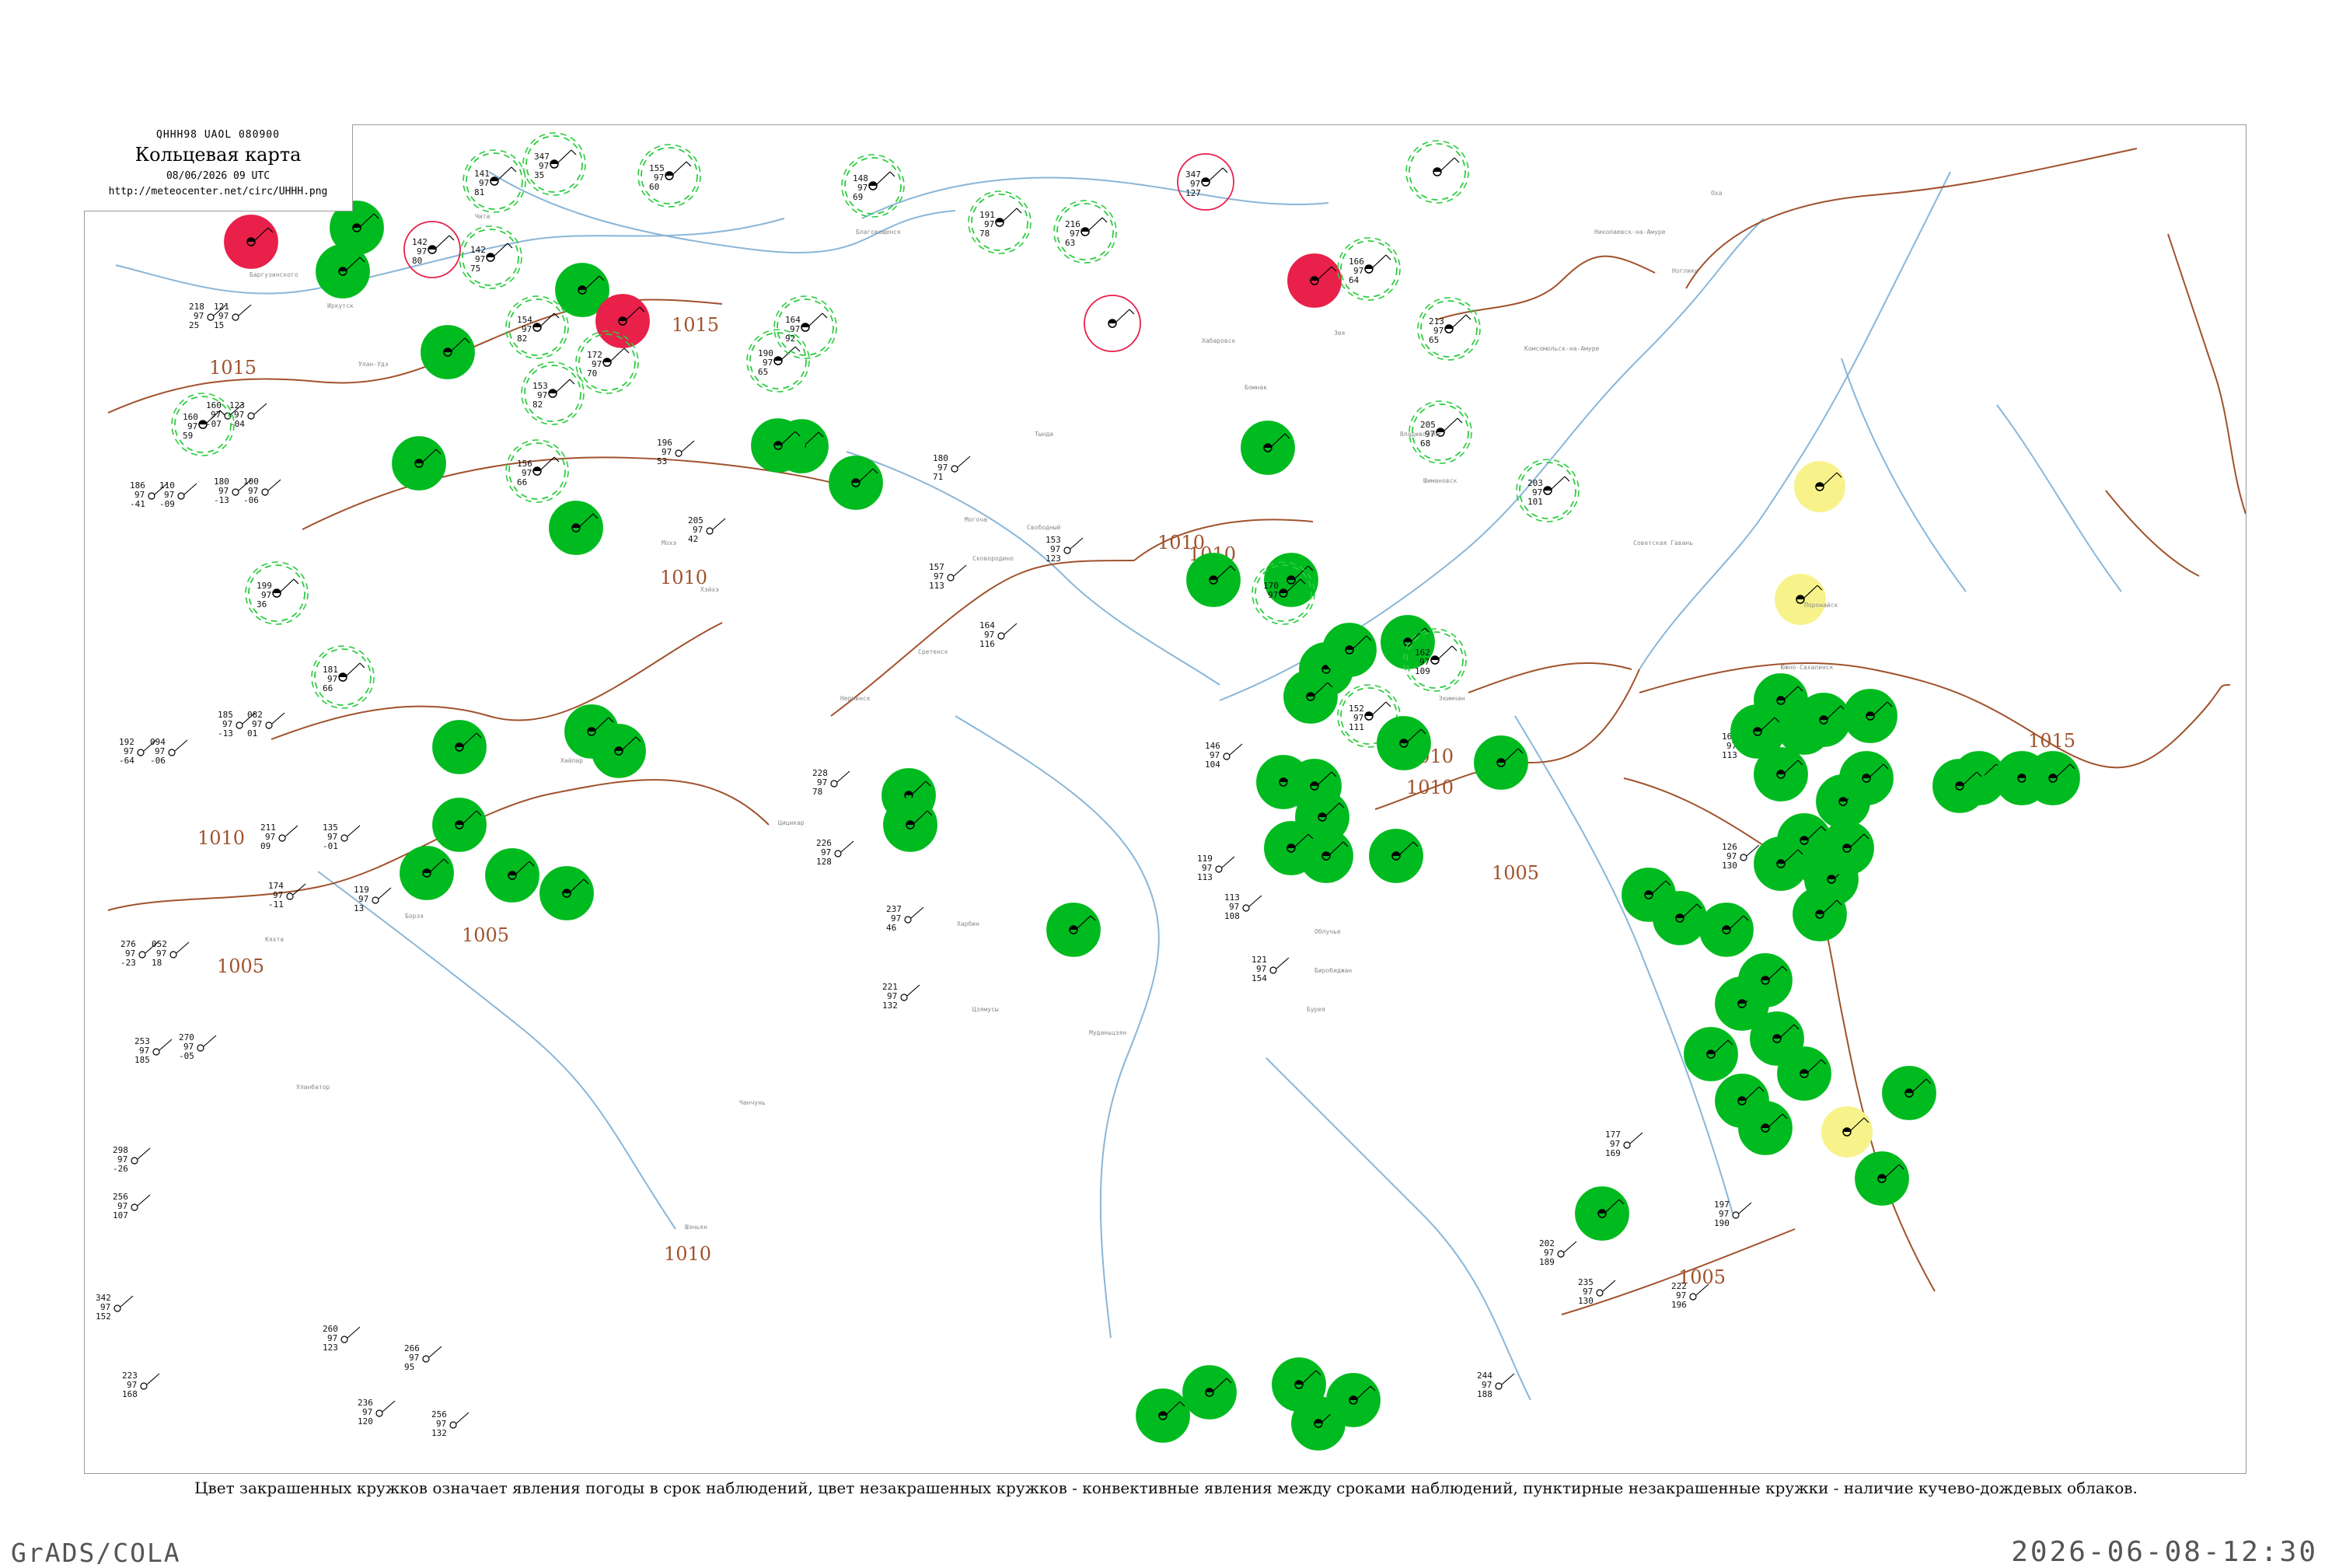 The width and height of the screenshot is (2332, 1568). Describe the element at coordinates (287, 895) in the screenshot. I see `plain-station: 17497-11` at that location.